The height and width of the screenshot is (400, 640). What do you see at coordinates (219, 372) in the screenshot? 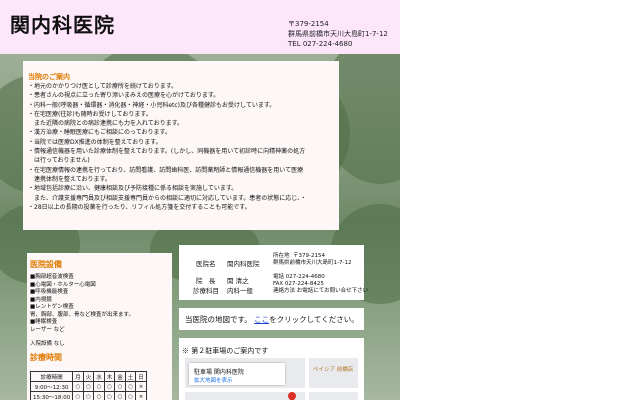
I see `map-card-title: 駐車場 関内科医院` at bounding box center [219, 372].